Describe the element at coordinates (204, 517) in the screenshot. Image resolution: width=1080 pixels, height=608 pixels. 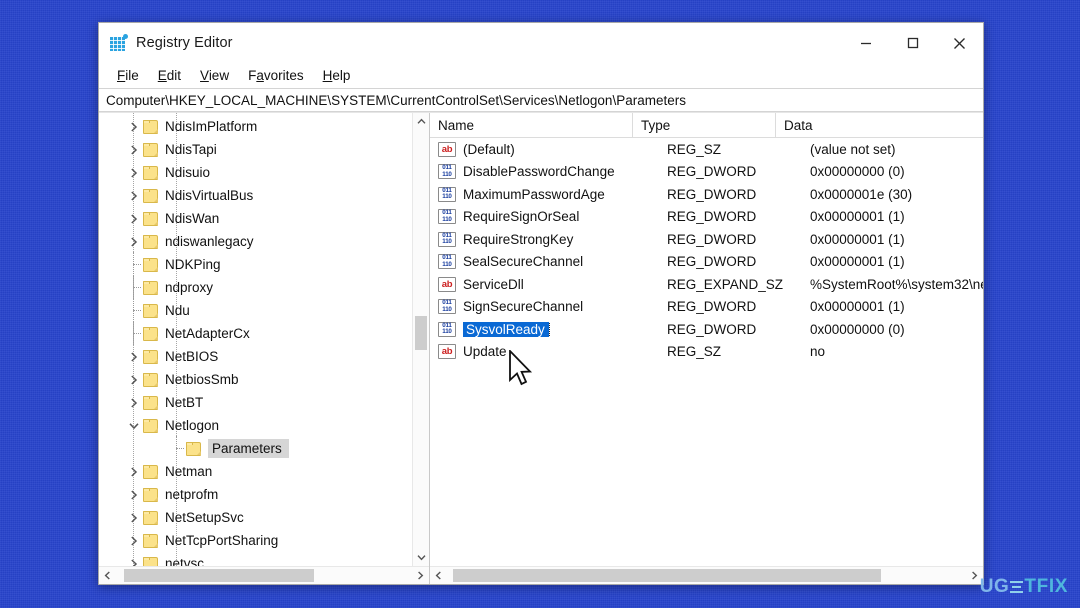
I see `tree-item-label: NetSetupSvc` at that location.